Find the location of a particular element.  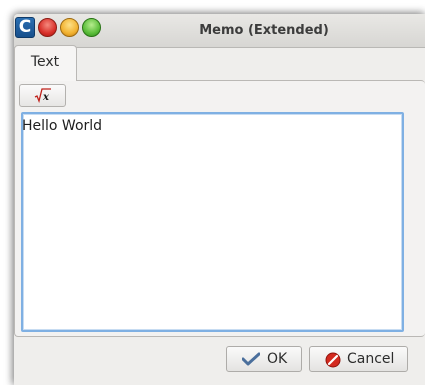

cancel-icon is located at coordinates (333, 360).